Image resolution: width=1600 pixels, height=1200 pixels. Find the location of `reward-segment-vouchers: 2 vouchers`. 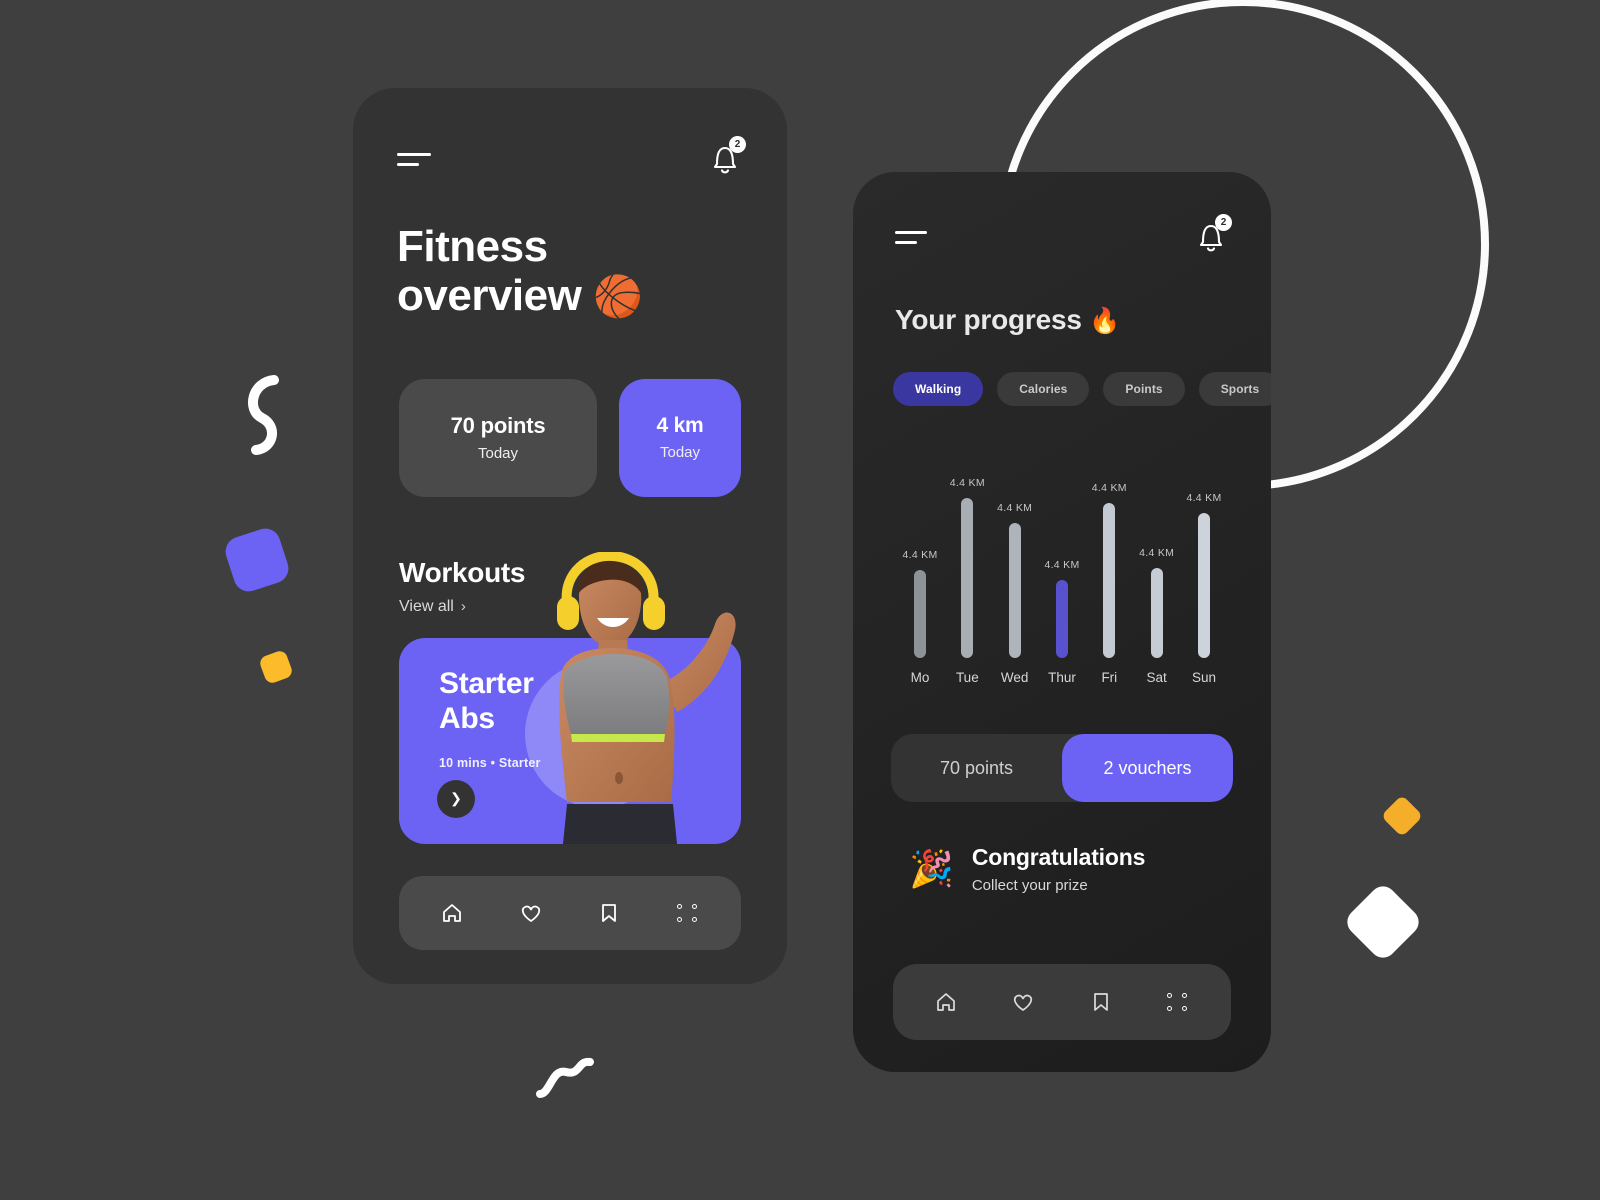

reward-segment-vouchers: 2 vouchers is located at coordinates (1147, 768).